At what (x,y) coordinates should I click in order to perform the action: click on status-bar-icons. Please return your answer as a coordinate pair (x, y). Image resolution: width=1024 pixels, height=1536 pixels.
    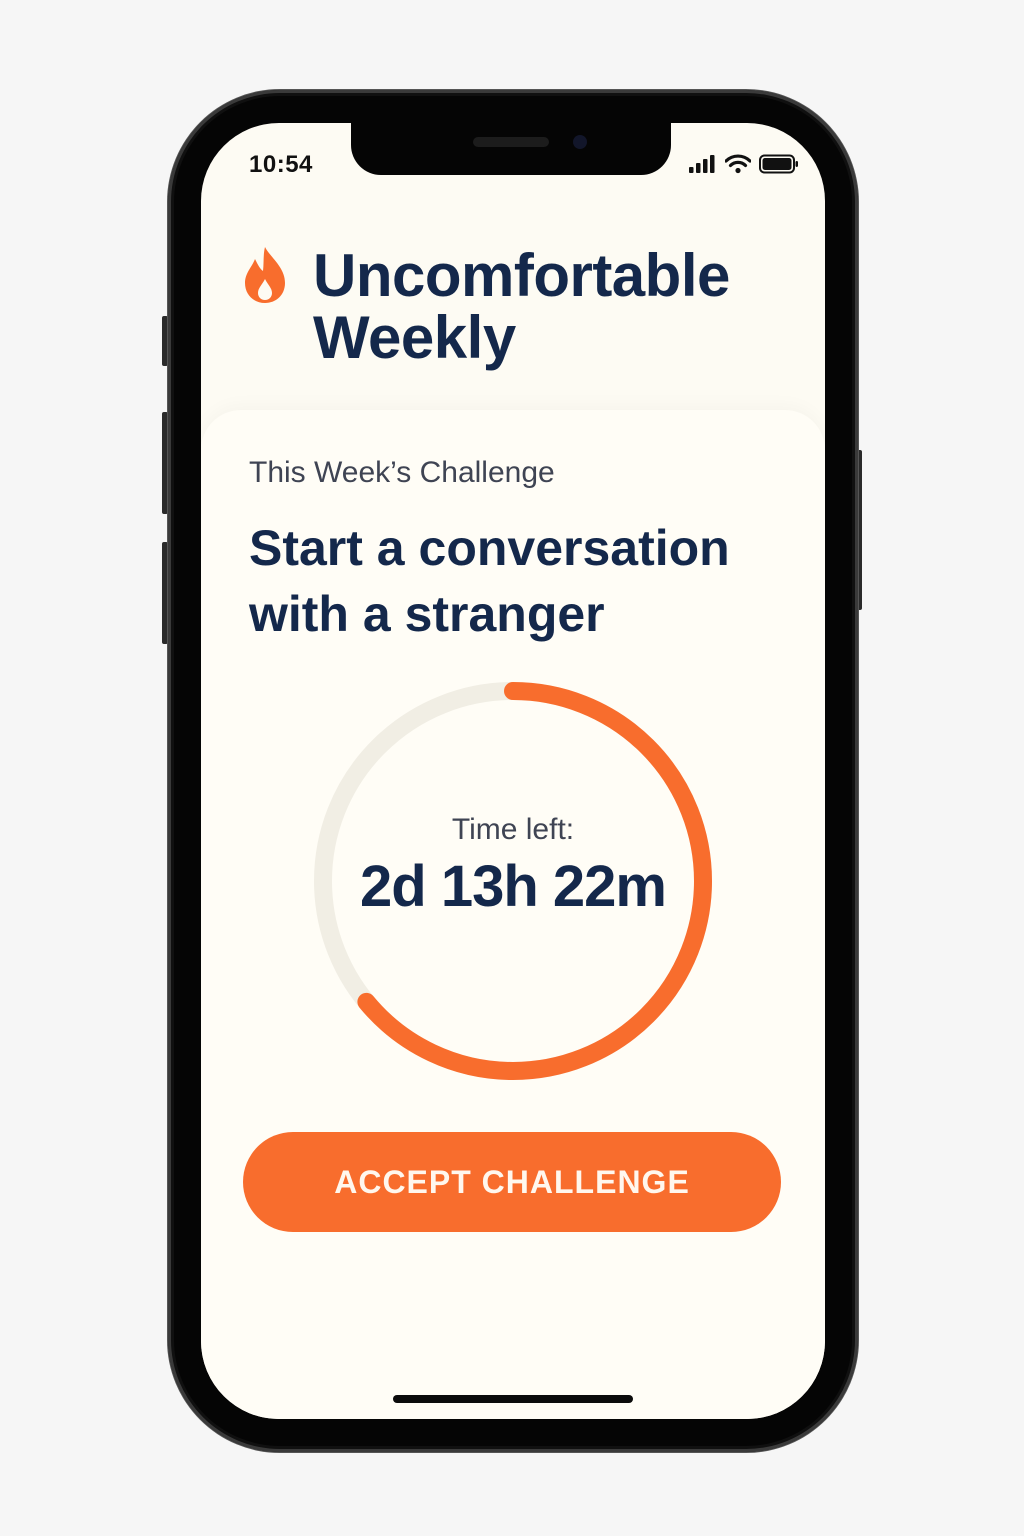
    Looking at the image, I should click on (744, 164).